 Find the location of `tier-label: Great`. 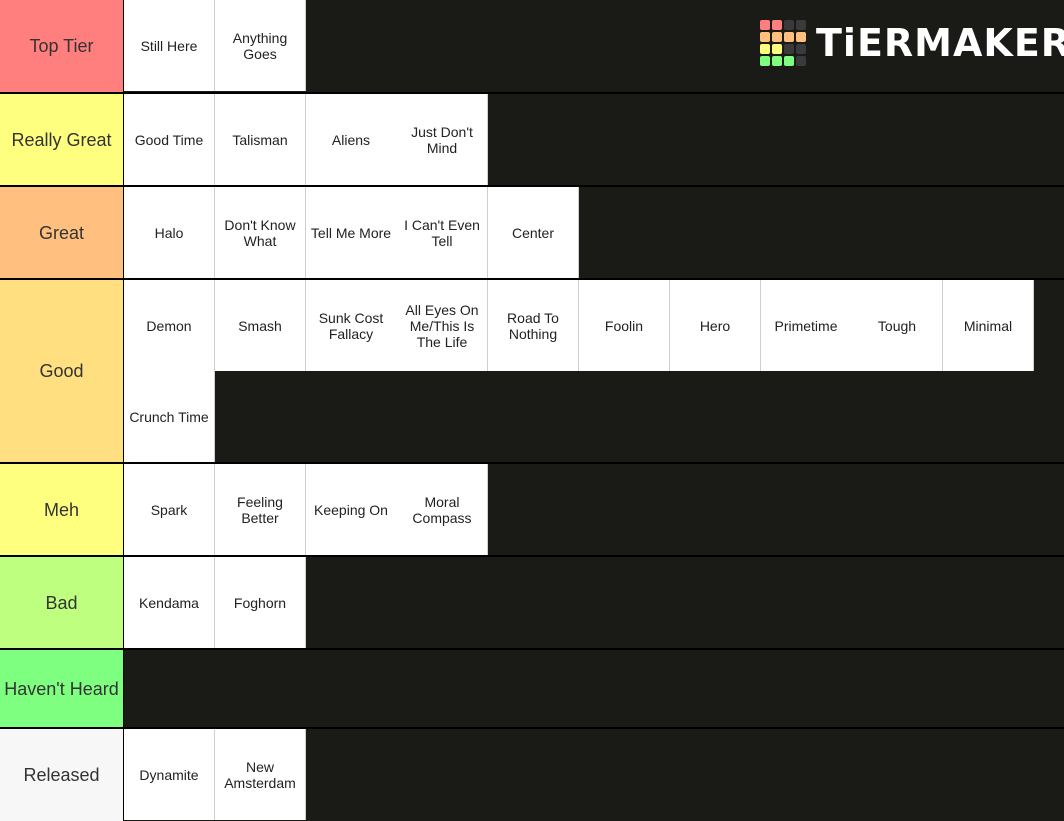

tier-label: Great is located at coordinates (62, 232).